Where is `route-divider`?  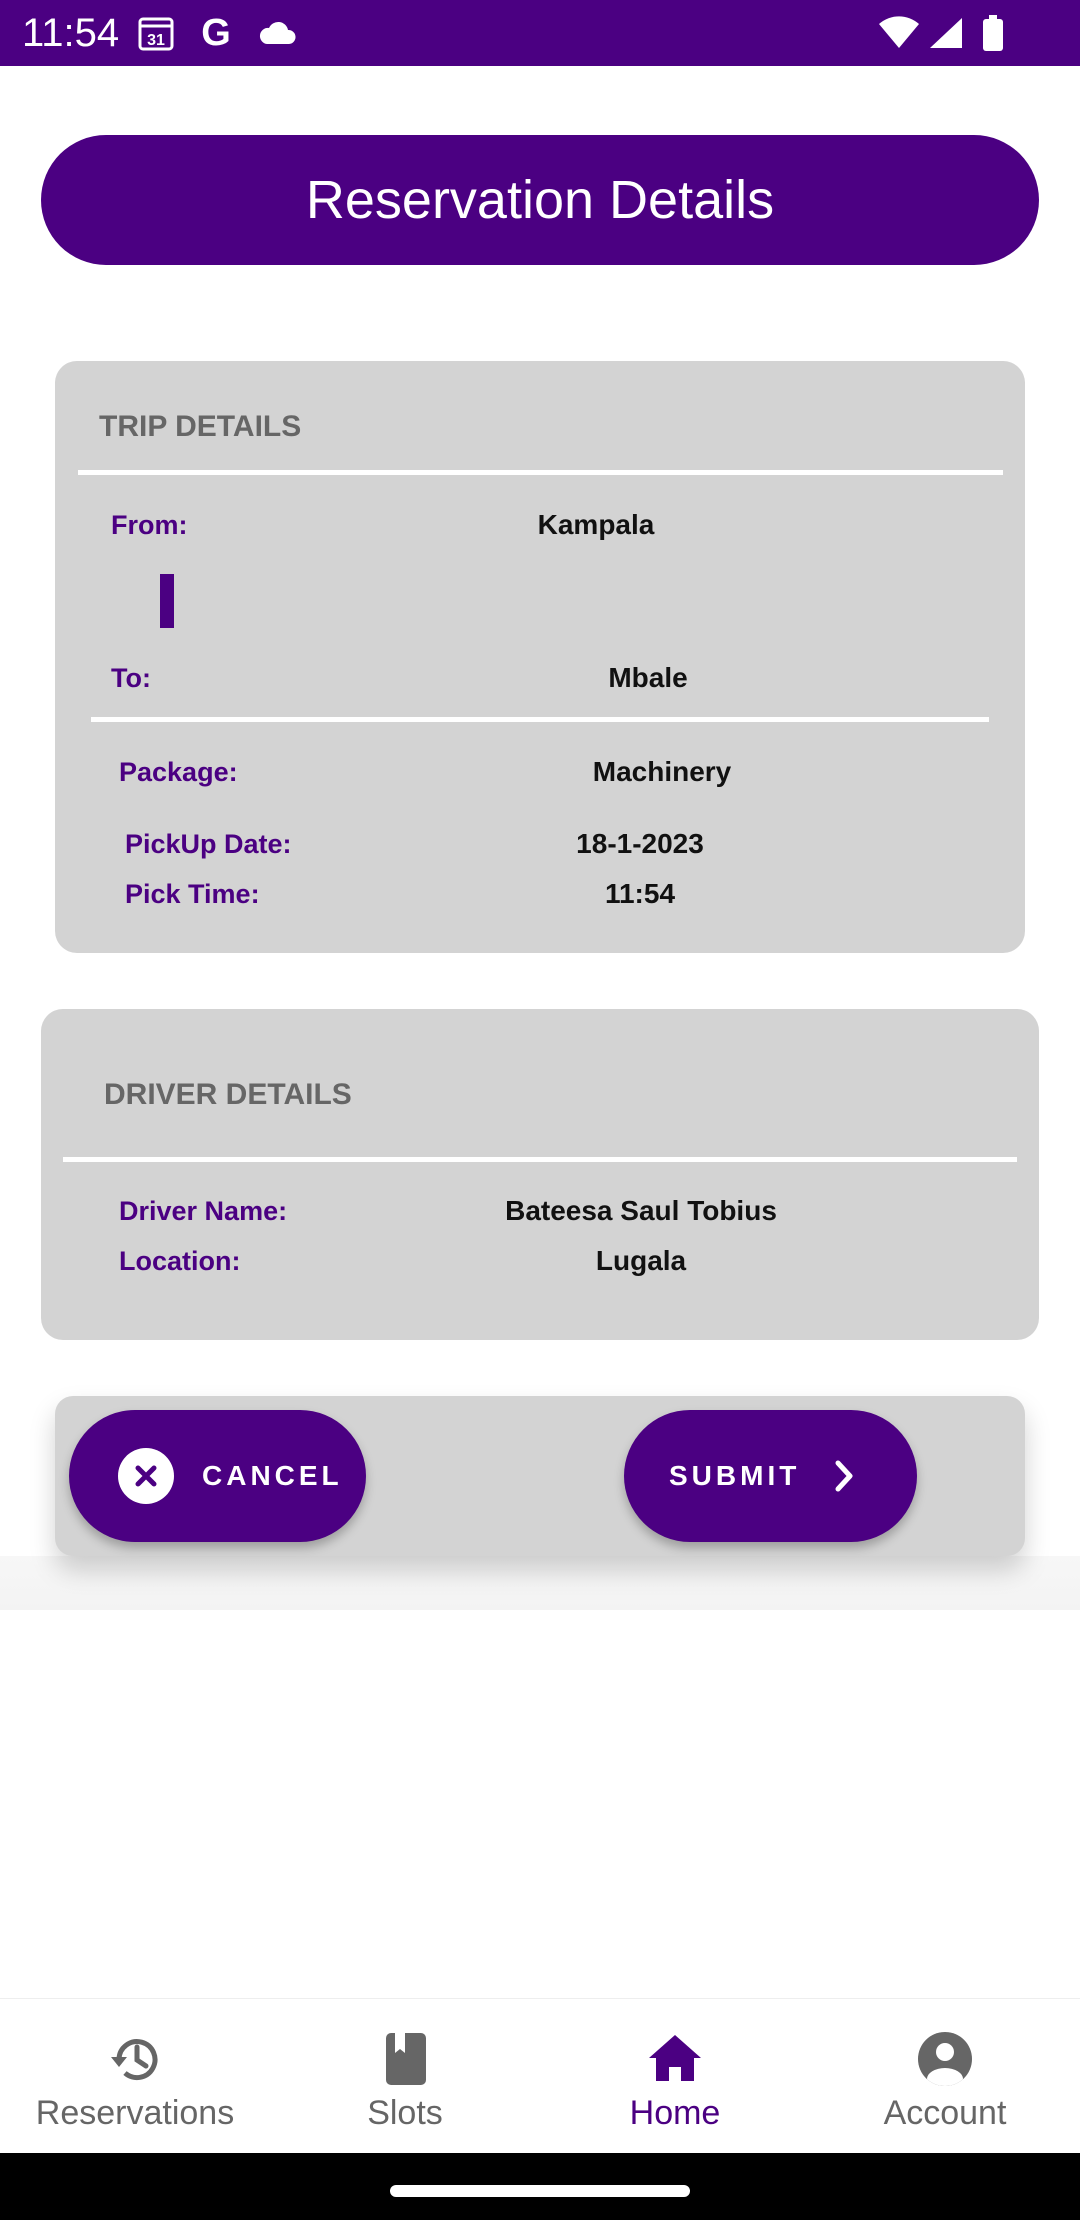
route-divider is located at coordinates (540, 719).